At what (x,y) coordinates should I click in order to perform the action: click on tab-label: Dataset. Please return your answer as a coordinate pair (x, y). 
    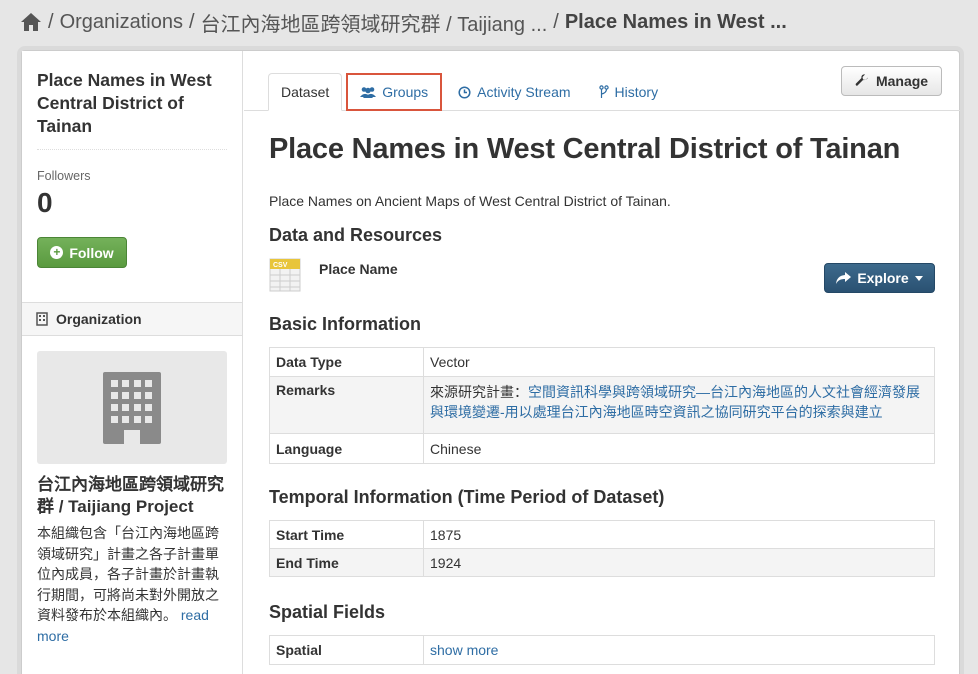
    Looking at the image, I should click on (305, 92).